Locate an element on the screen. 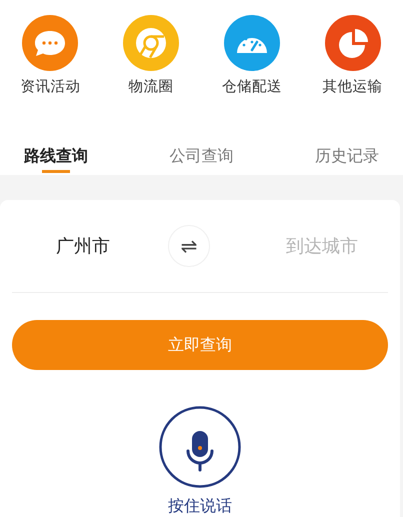  browser-icon is located at coordinates (151, 43).